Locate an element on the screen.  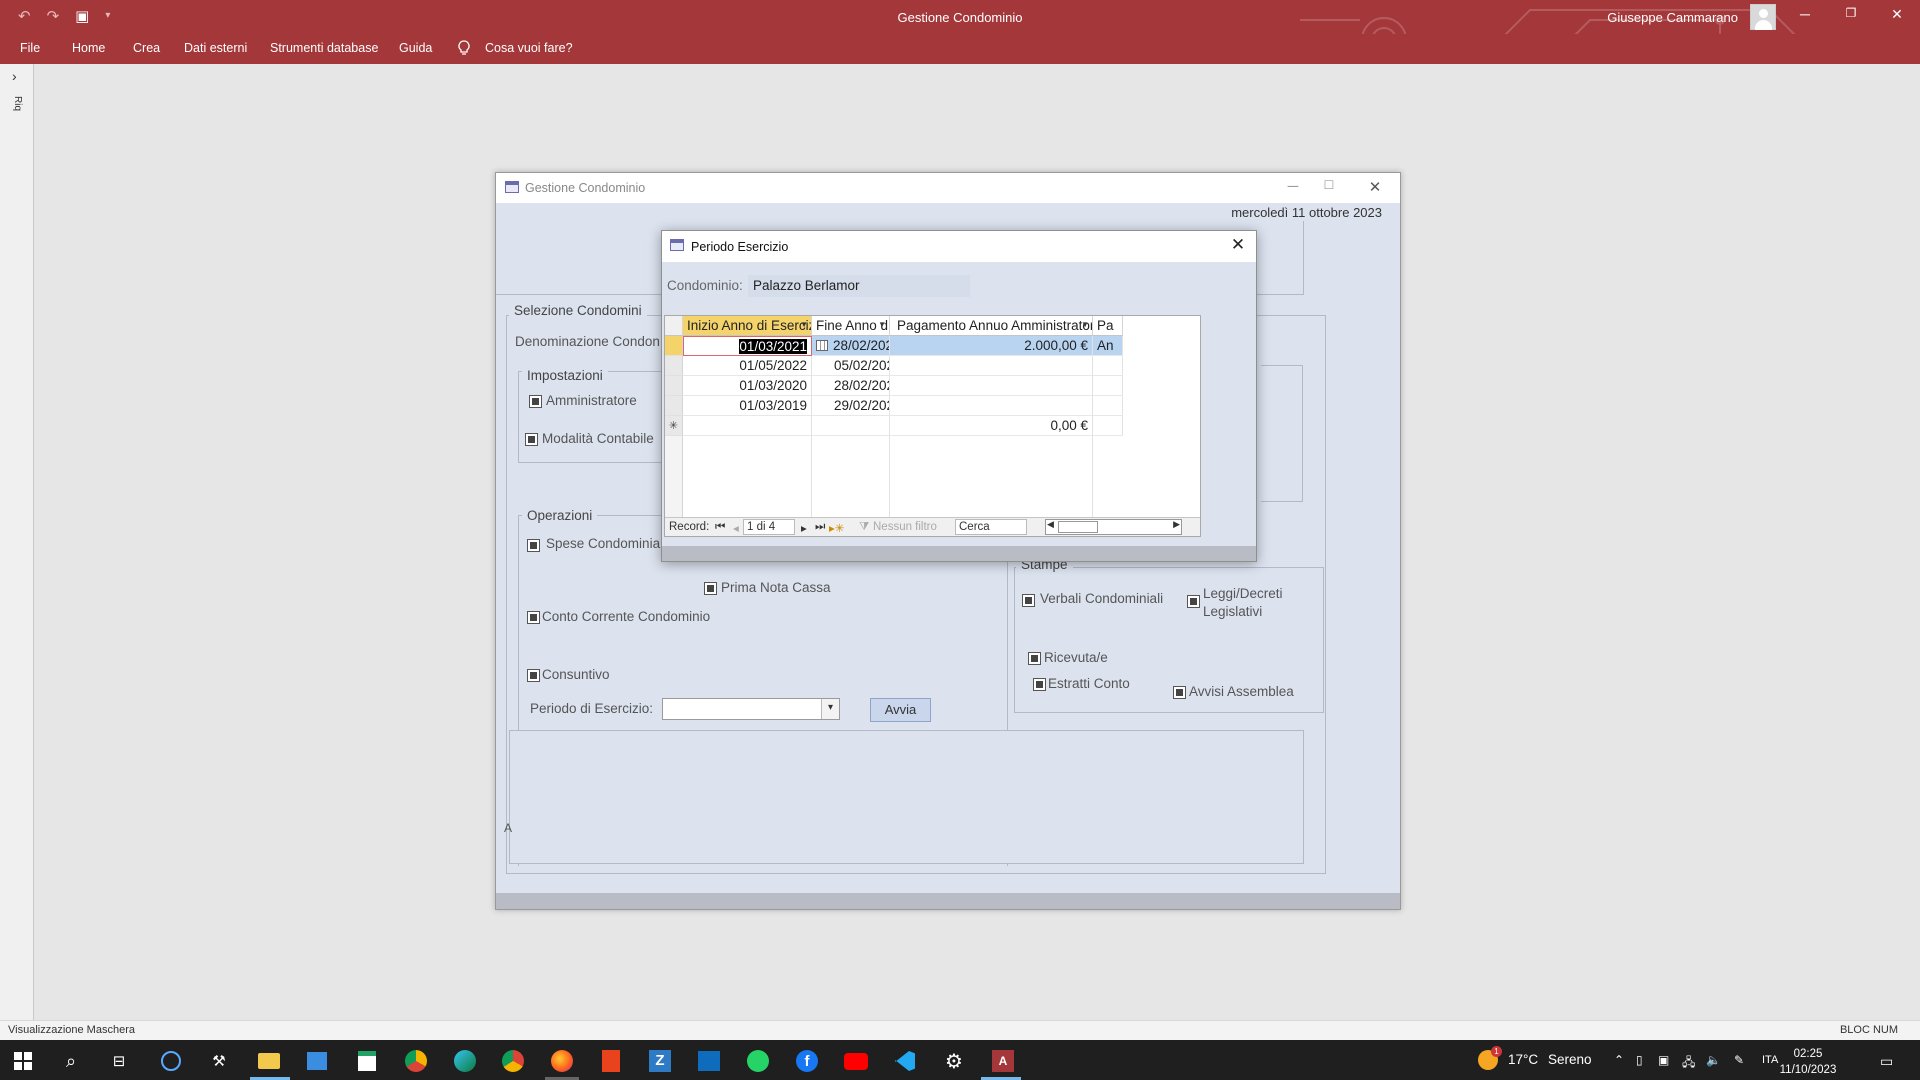
tab-dati-esterni: Dati esterni is located at coordinates (215, 48).